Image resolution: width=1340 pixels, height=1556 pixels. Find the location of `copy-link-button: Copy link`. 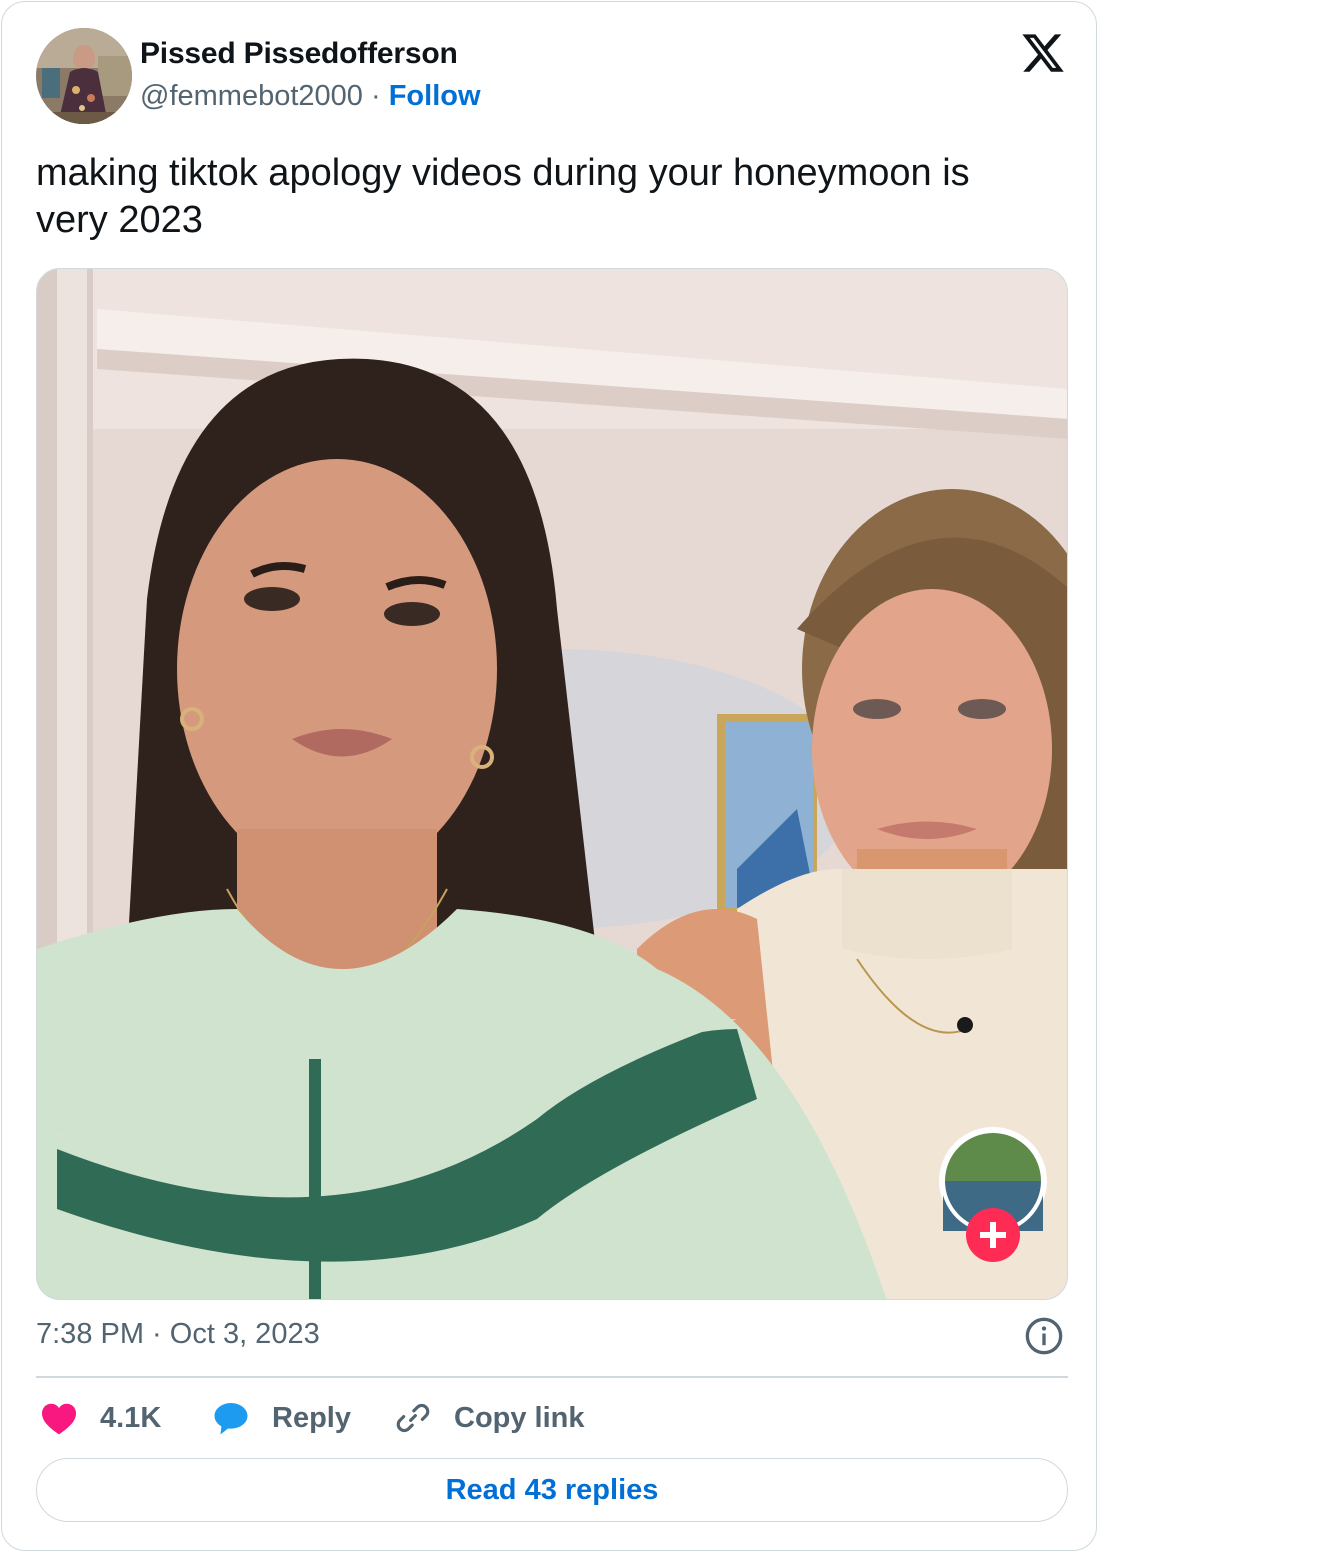

copy-link-button: Copy link is located at coordinates (489, 1418).